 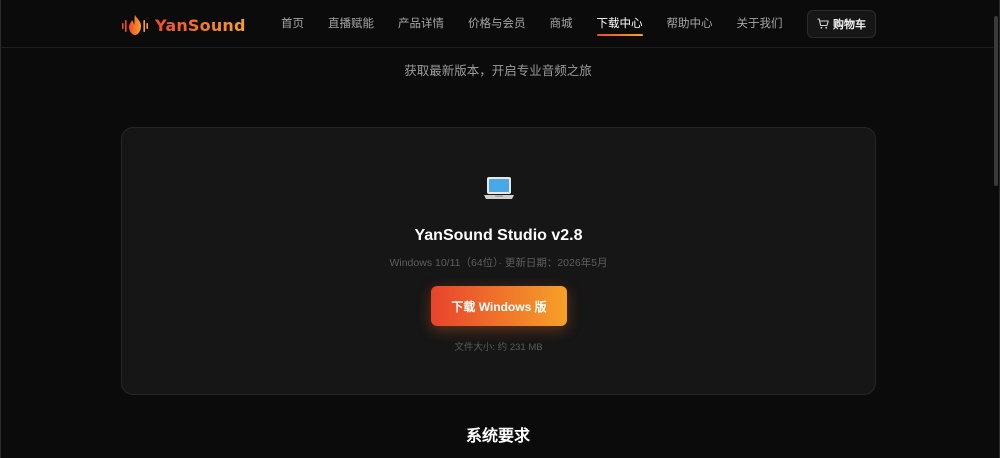 I want to click on page-subtitle: 获取最新版本，开启专业音频之旅, so click(x=498, y=71).